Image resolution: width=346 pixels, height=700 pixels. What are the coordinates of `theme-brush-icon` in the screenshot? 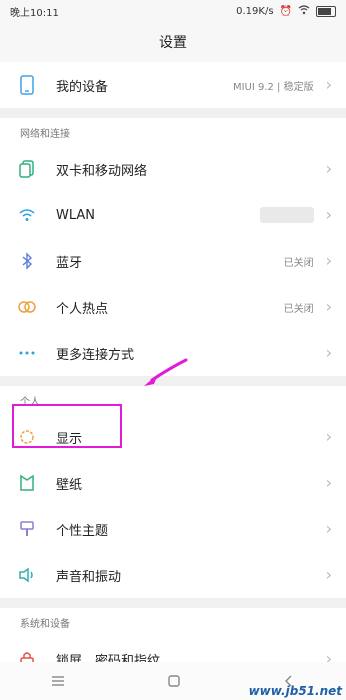 It's located at (27, 529).